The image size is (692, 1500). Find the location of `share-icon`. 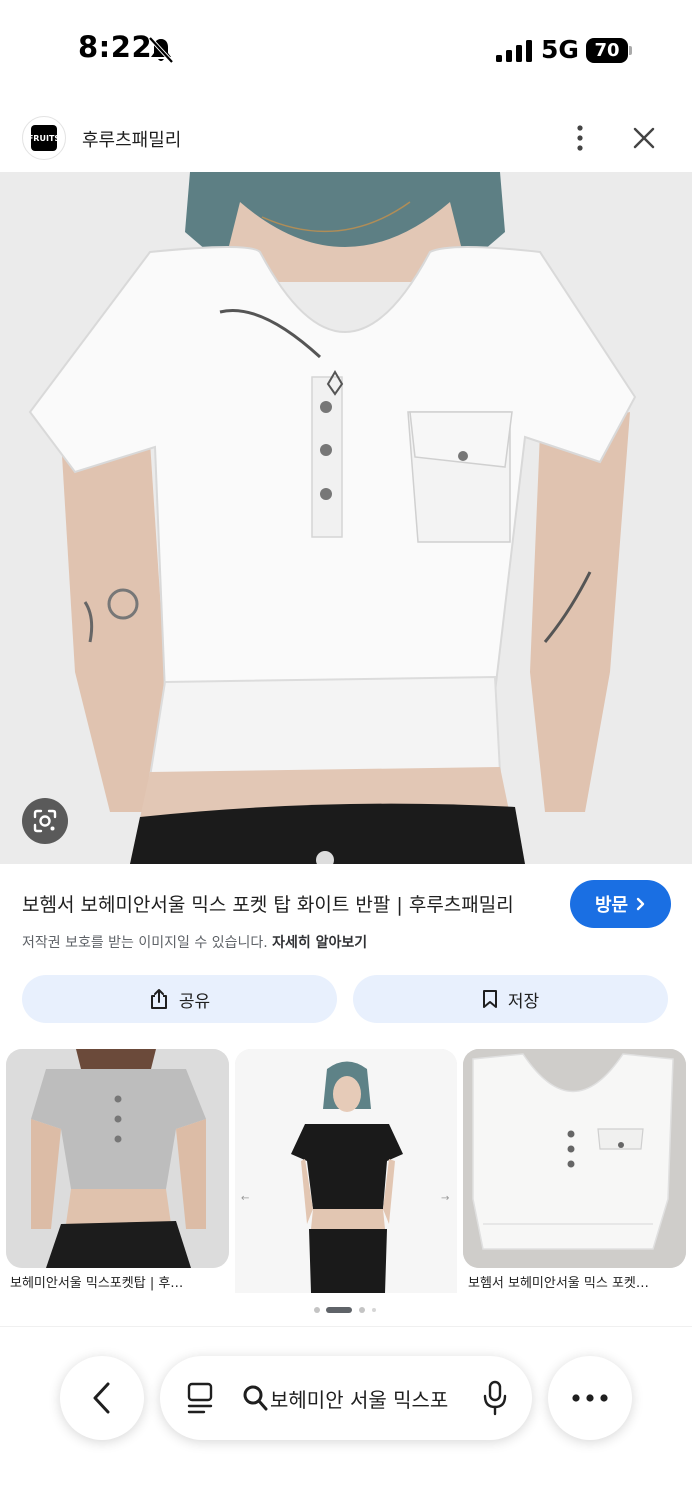

share-icon is located at coordinates (158, 999).